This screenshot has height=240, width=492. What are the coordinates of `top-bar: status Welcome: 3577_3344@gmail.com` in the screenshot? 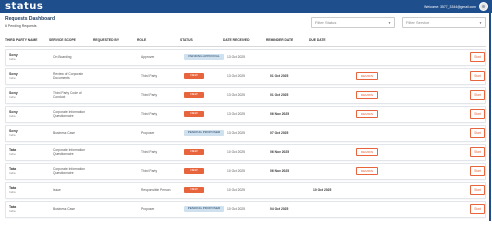 It's located at (246, 6).